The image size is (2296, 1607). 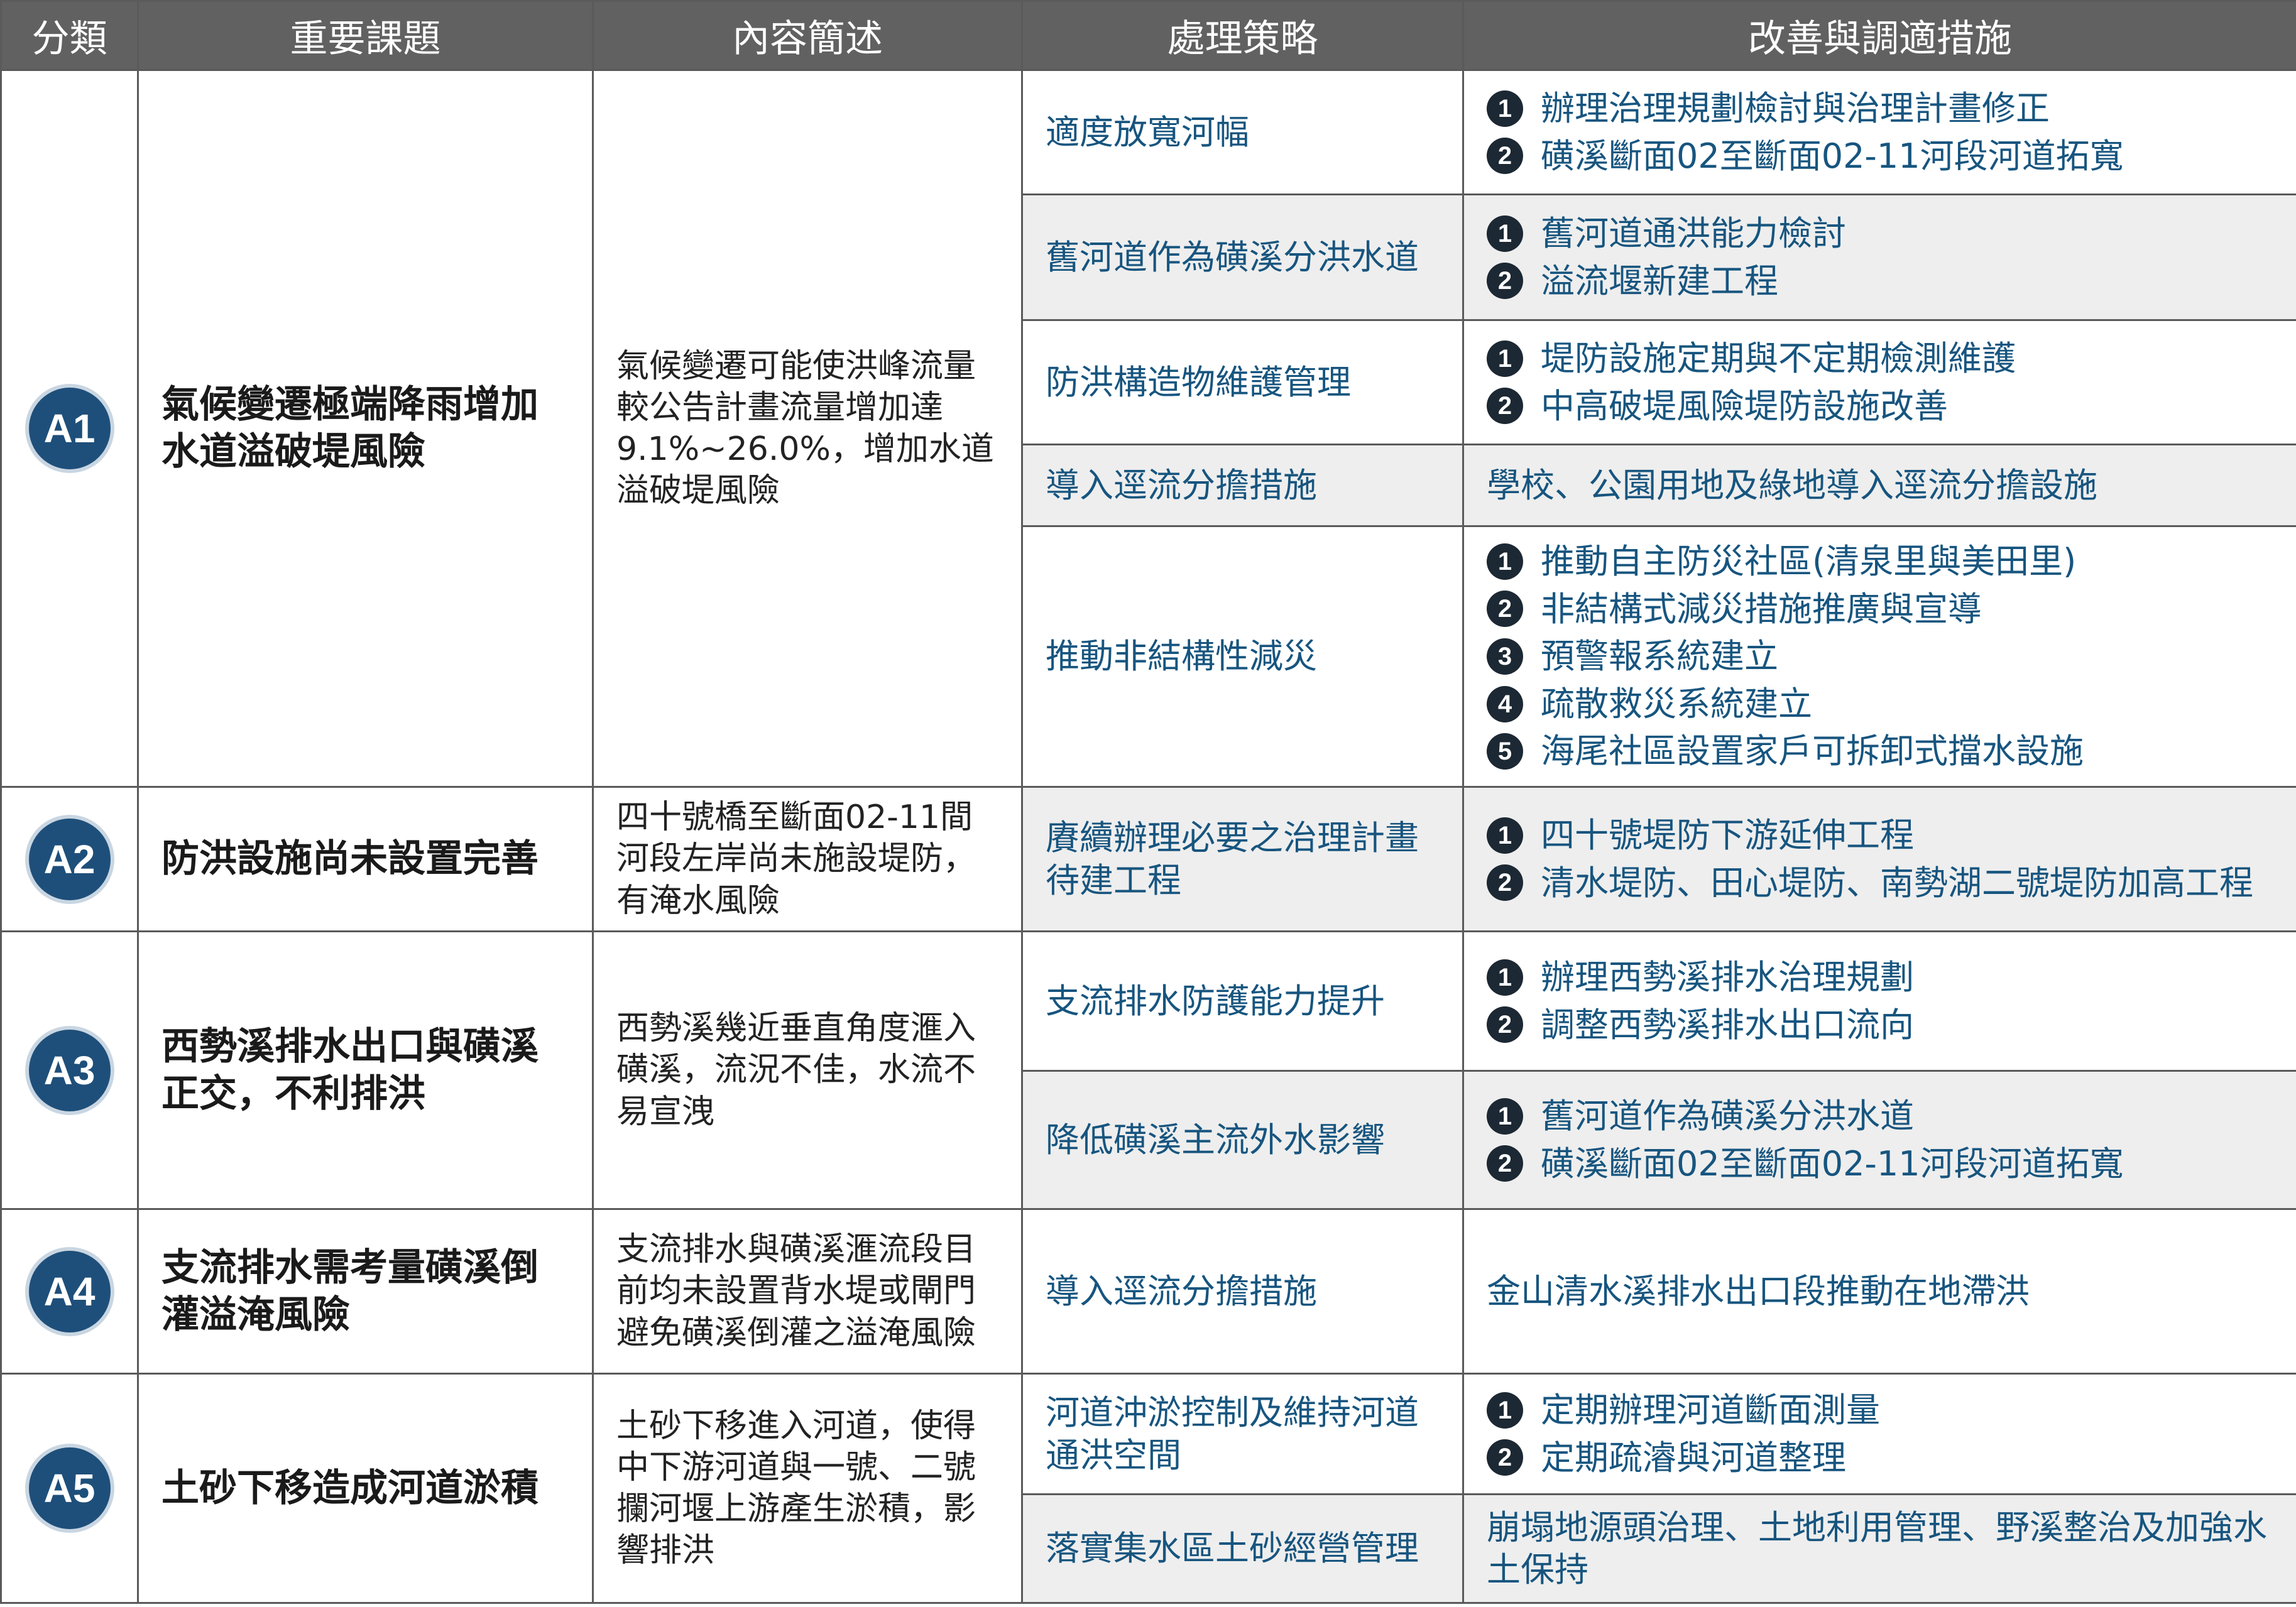 I want to click on issue-cell: 土砂下移造成河道淤積, so click(x=365, y=1488).